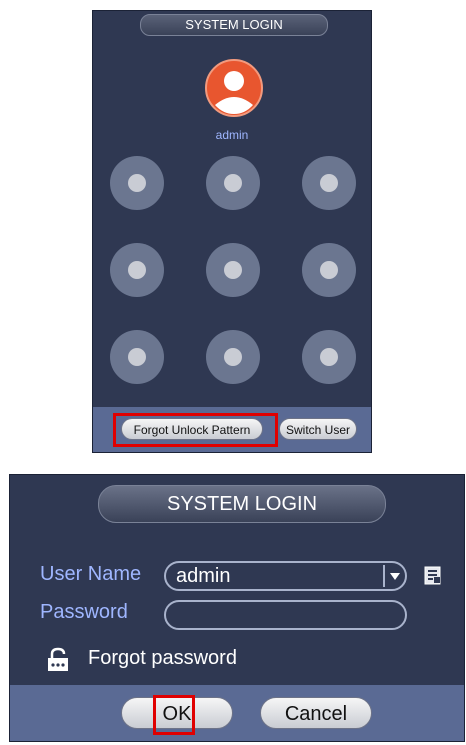 The width and height of the screenshot is (466, 745). Describe the element at coordinates (232, 135) in the screenshot. I see `current-user-label: admin` at that location.